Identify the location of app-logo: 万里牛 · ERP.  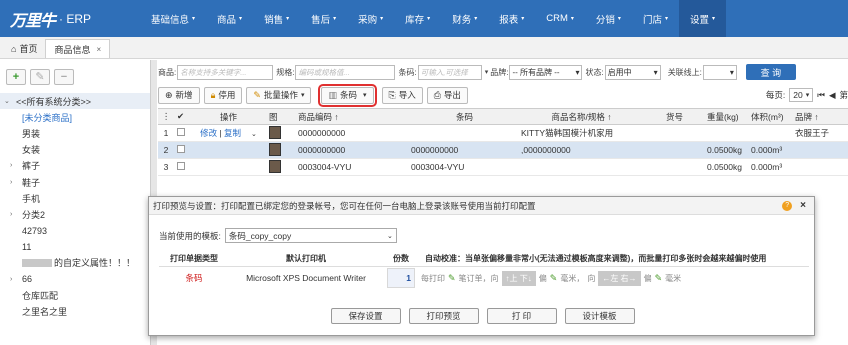
(70, 18).